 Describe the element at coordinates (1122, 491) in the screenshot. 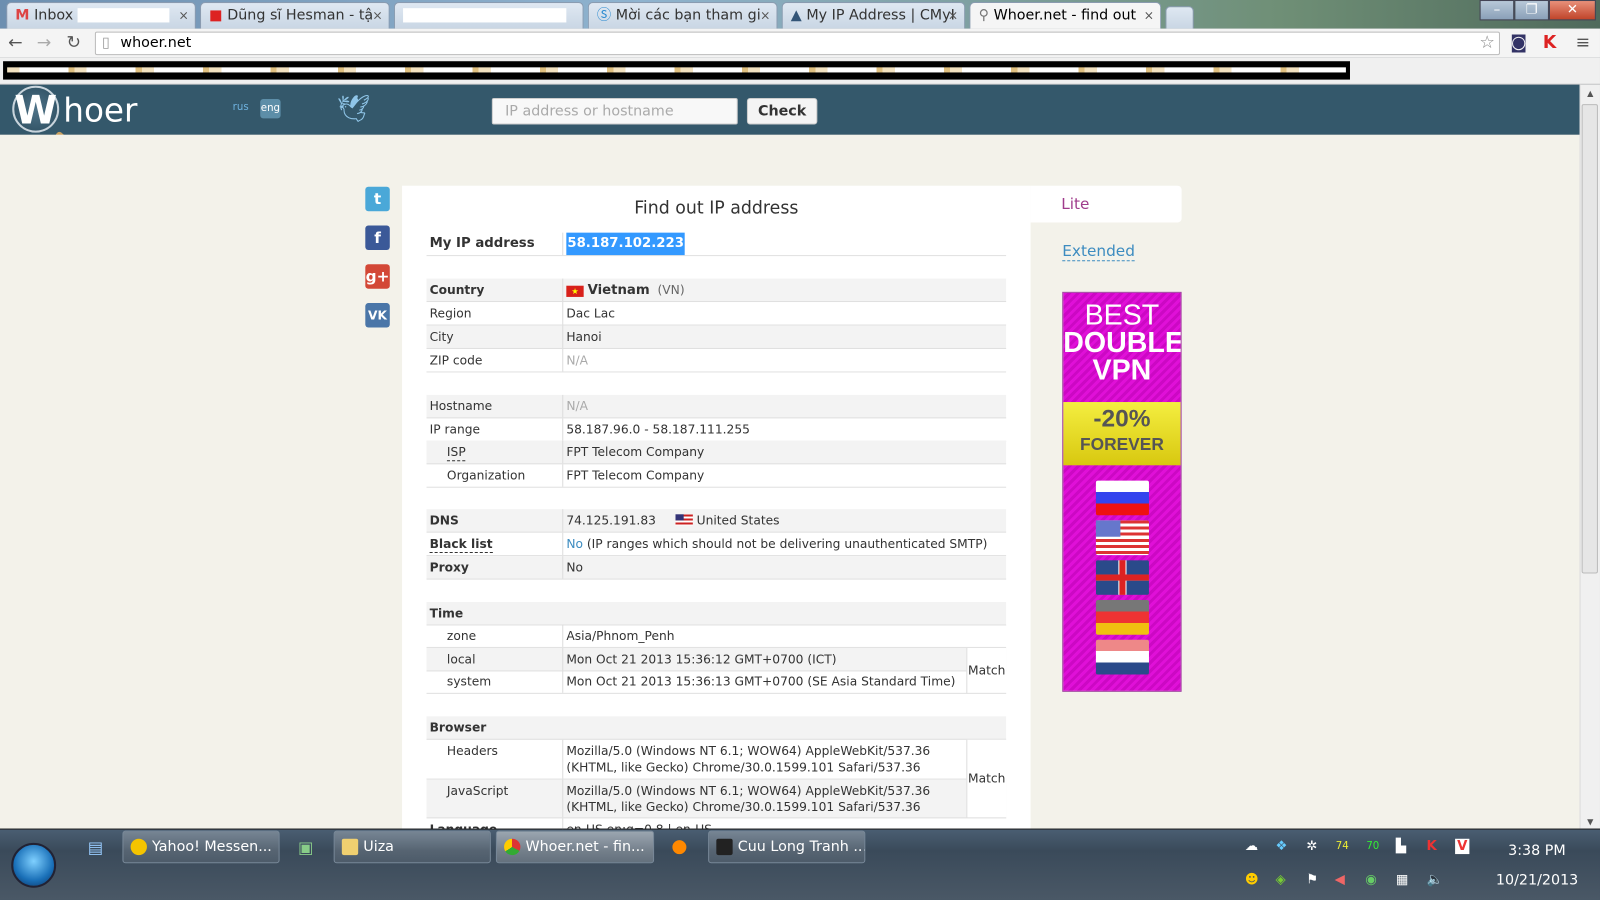

I see `vpn-ad-banner: BEST DOUBLE VPN -20% FOREVER` at that location.